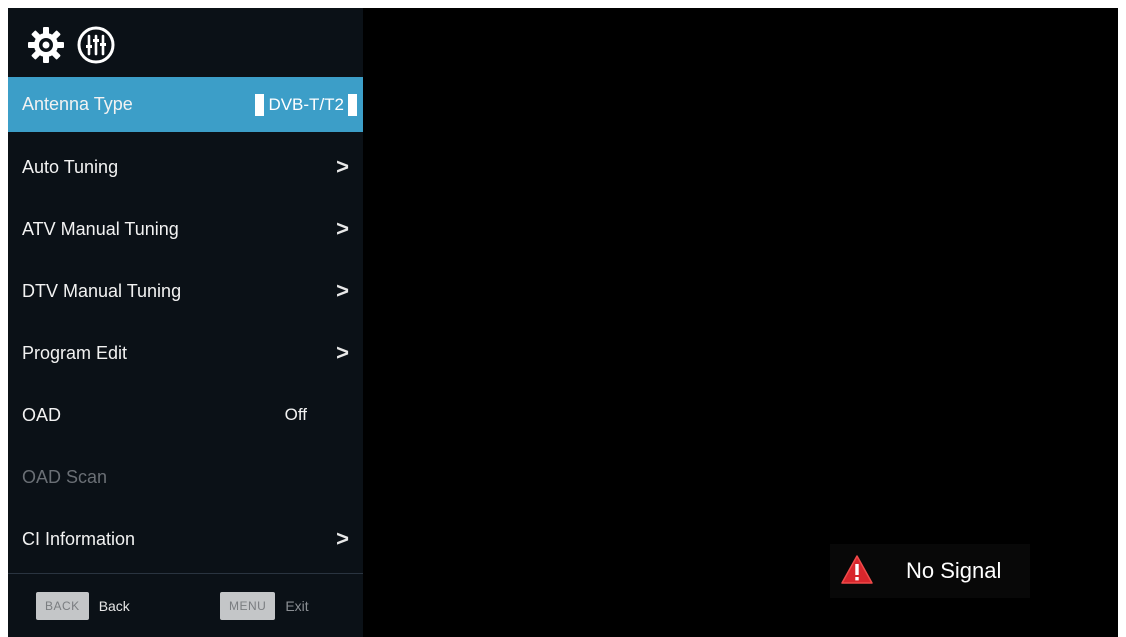 Image resolution: width=1126 pixels, height=637 pixels. Describe the element at coordinates (42, 414) in the screenshot. I see `menu-item-label: OAD` at that location.